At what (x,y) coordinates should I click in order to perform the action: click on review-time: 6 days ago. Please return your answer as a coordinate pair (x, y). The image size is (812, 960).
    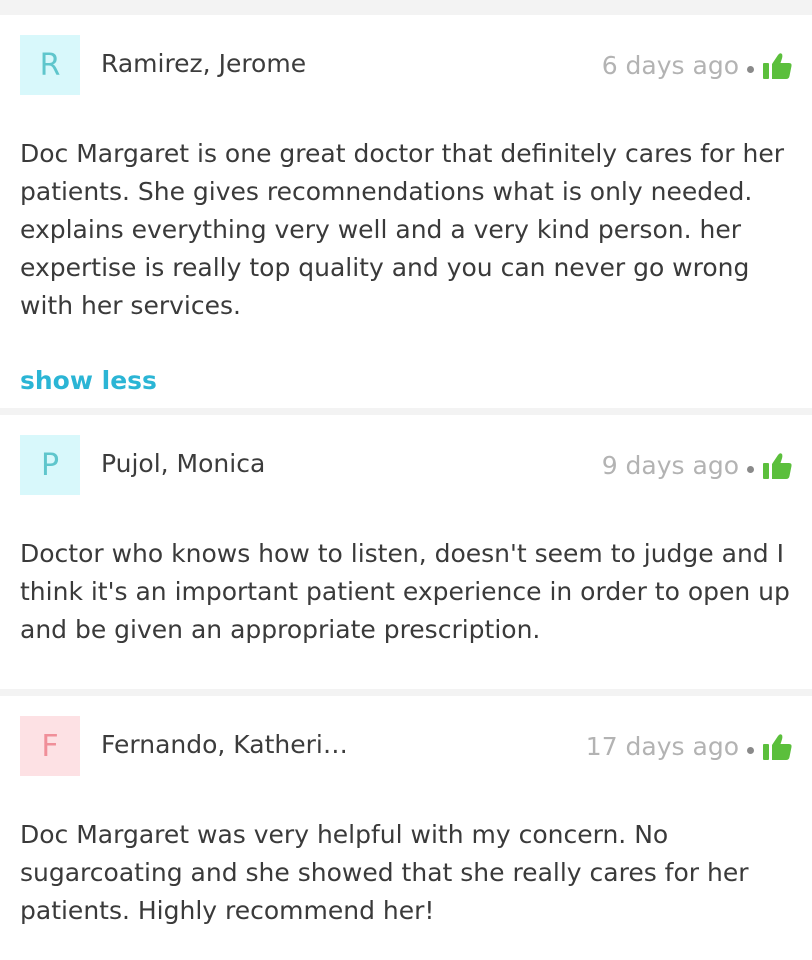
    Looking at the image, I should click on (670, 65).